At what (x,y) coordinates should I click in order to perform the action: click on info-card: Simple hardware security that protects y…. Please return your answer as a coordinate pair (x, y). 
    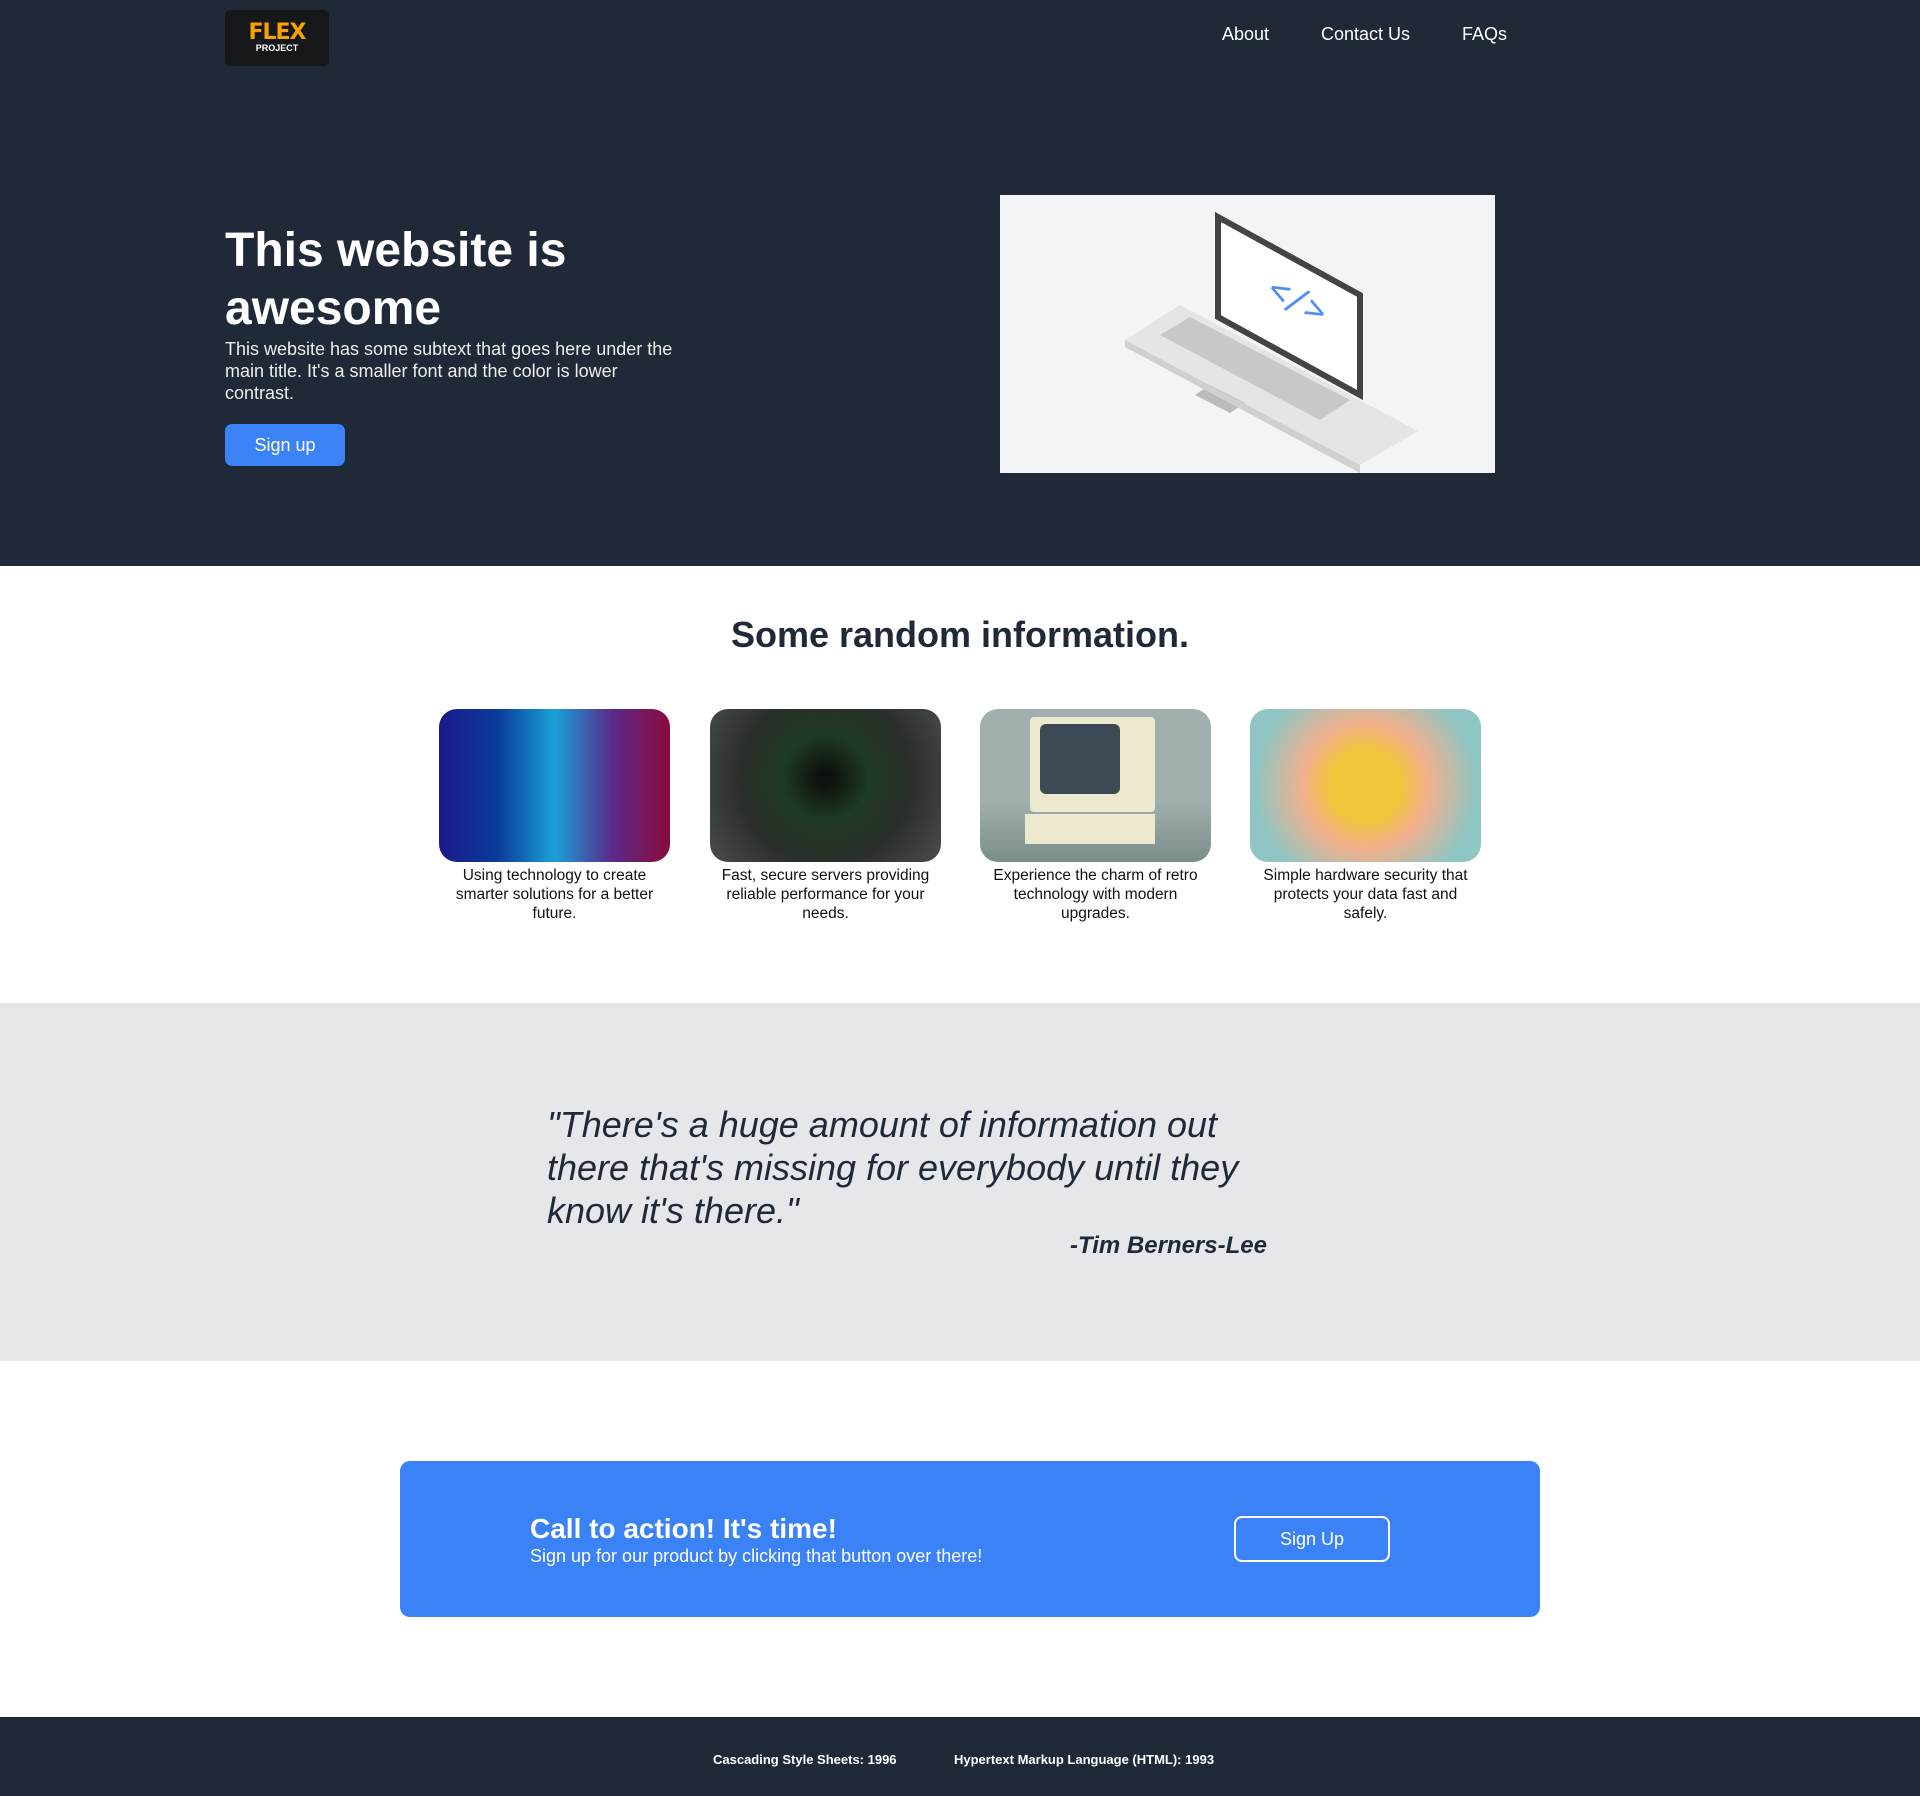
    Looking at the image, I should click on (1365, 816).